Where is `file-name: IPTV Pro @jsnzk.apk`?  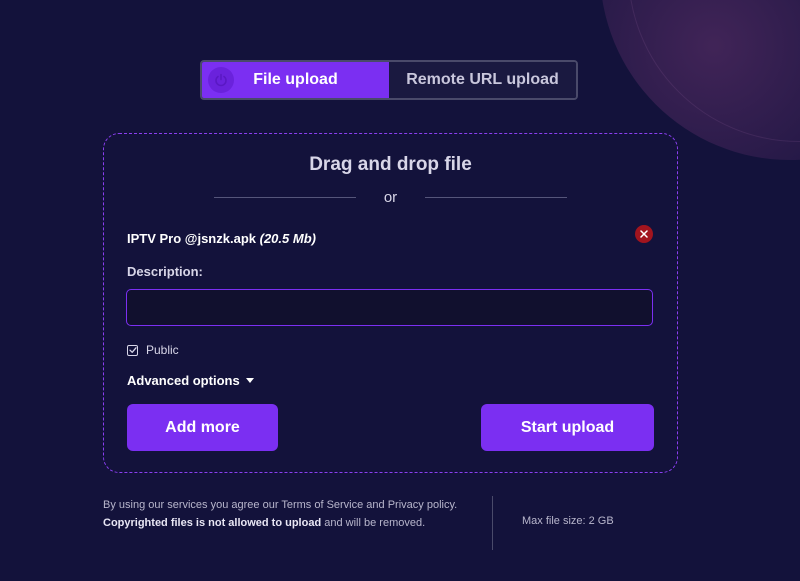
file-name: IPTV Pro @jsnzk.apk is located at coordinates (191, 238).